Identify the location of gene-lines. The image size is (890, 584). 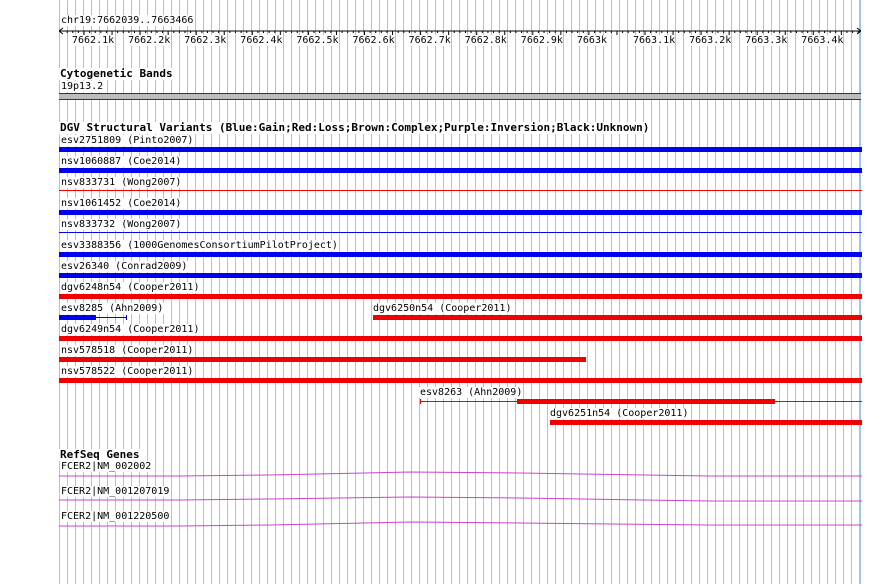
(460, 499).